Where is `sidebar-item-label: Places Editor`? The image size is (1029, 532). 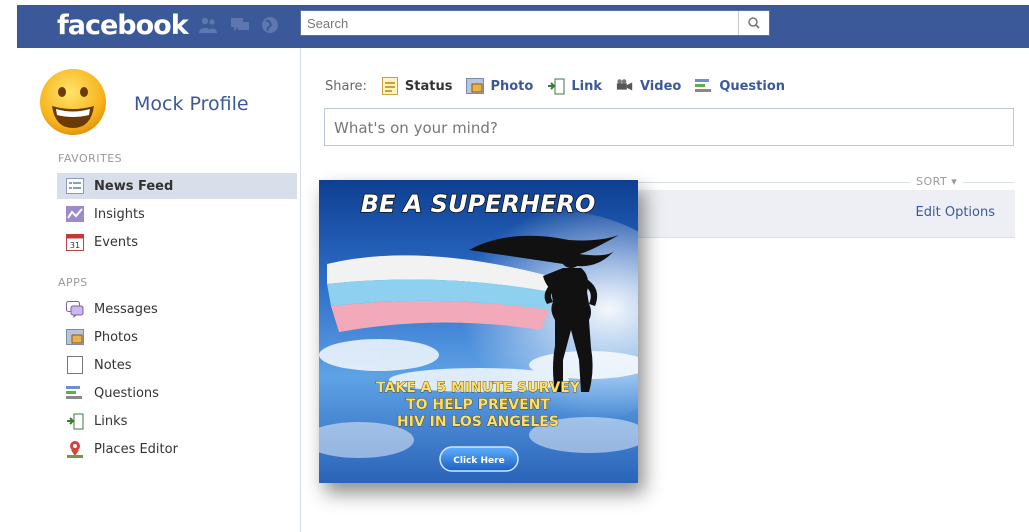 sidebar-item-label: Places Editor is located at coordinates (136, 449).